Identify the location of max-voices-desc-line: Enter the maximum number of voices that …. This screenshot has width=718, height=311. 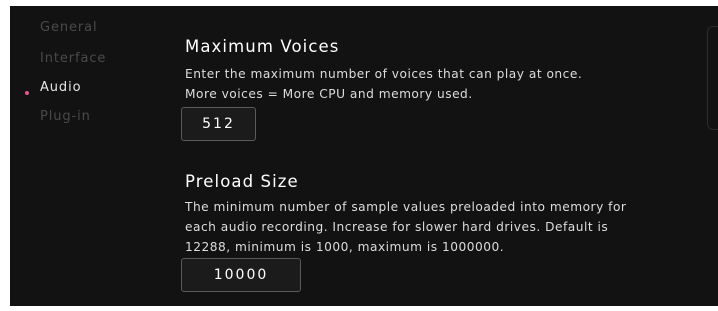
(384, 74).